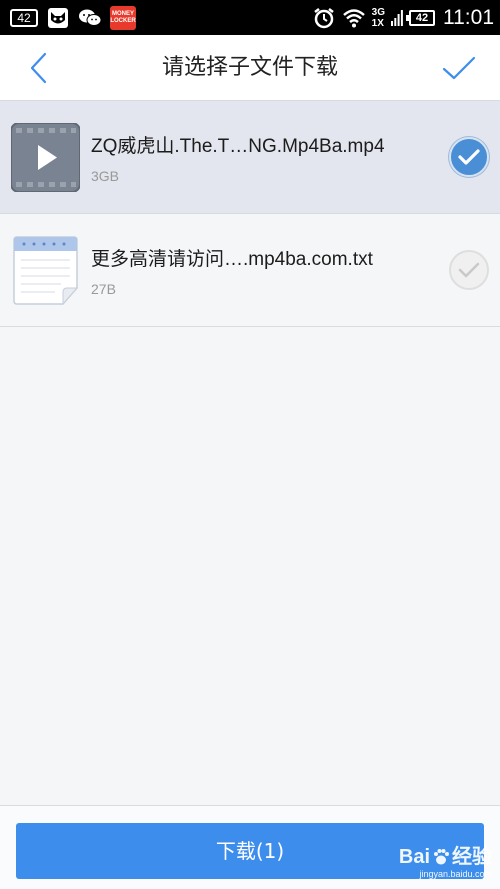  I want to click on chevron-left-icon, so click(38, 68).